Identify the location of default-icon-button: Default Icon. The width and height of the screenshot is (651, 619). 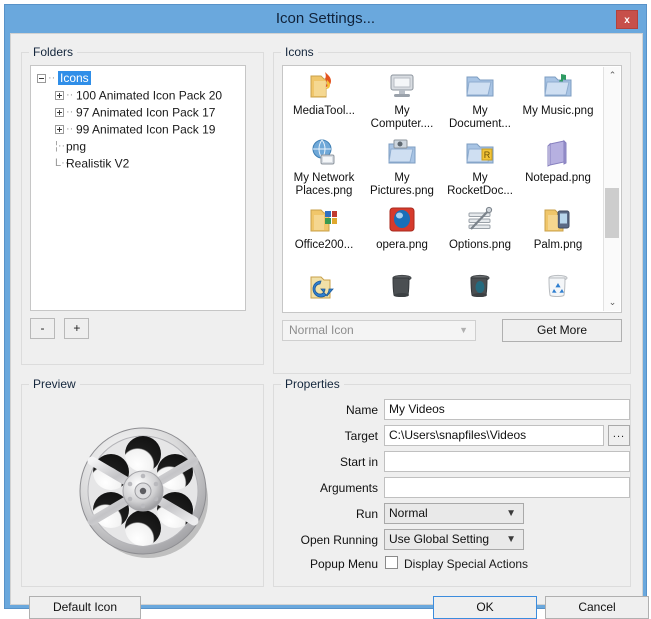
(85, 607).